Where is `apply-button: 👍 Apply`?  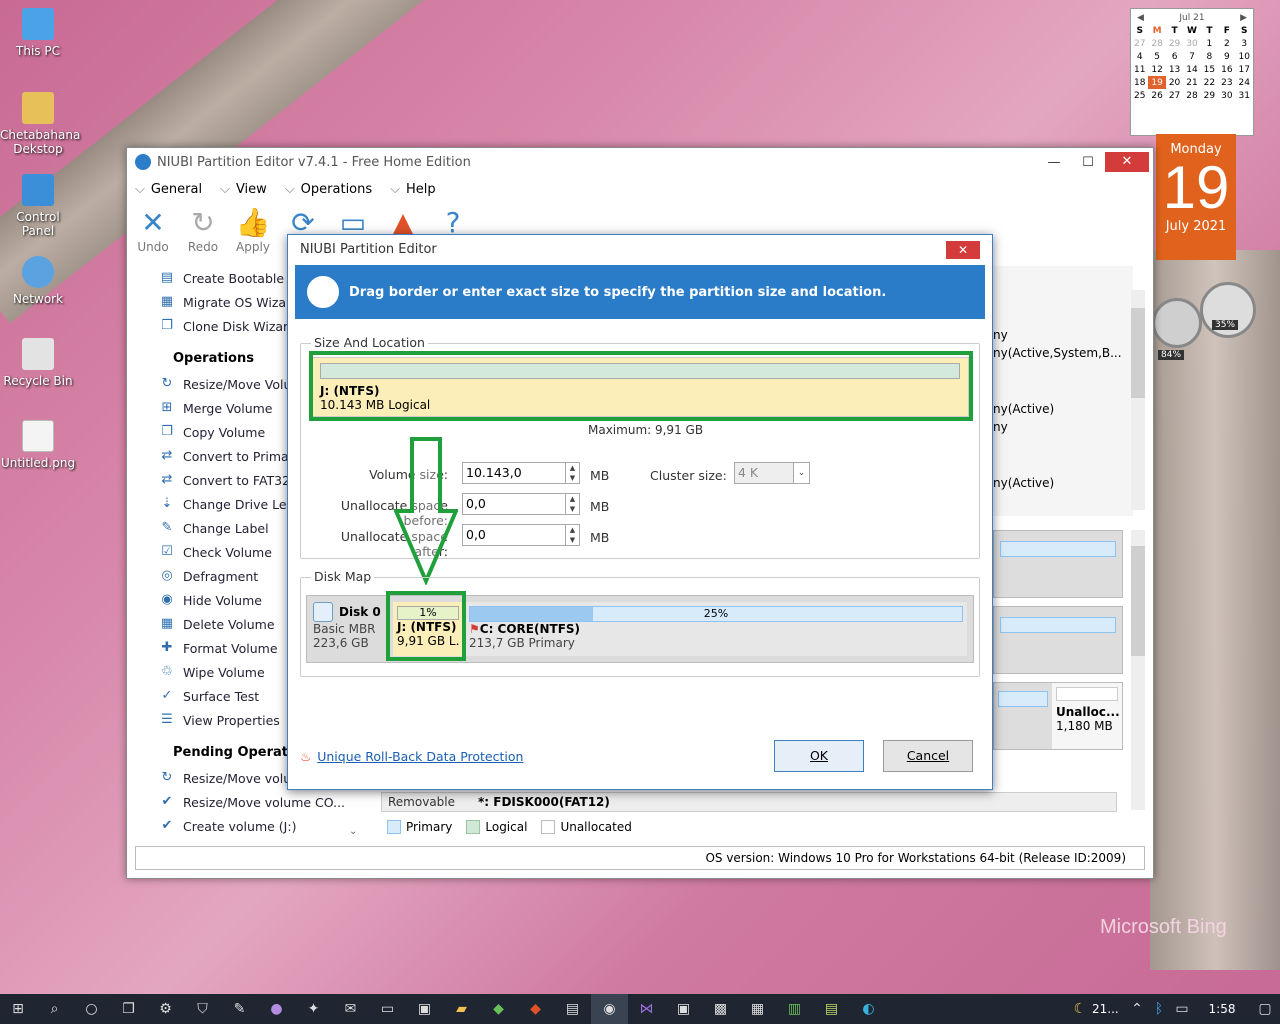
apply-button: 👍 Apply is located at coordinates (253, 234).